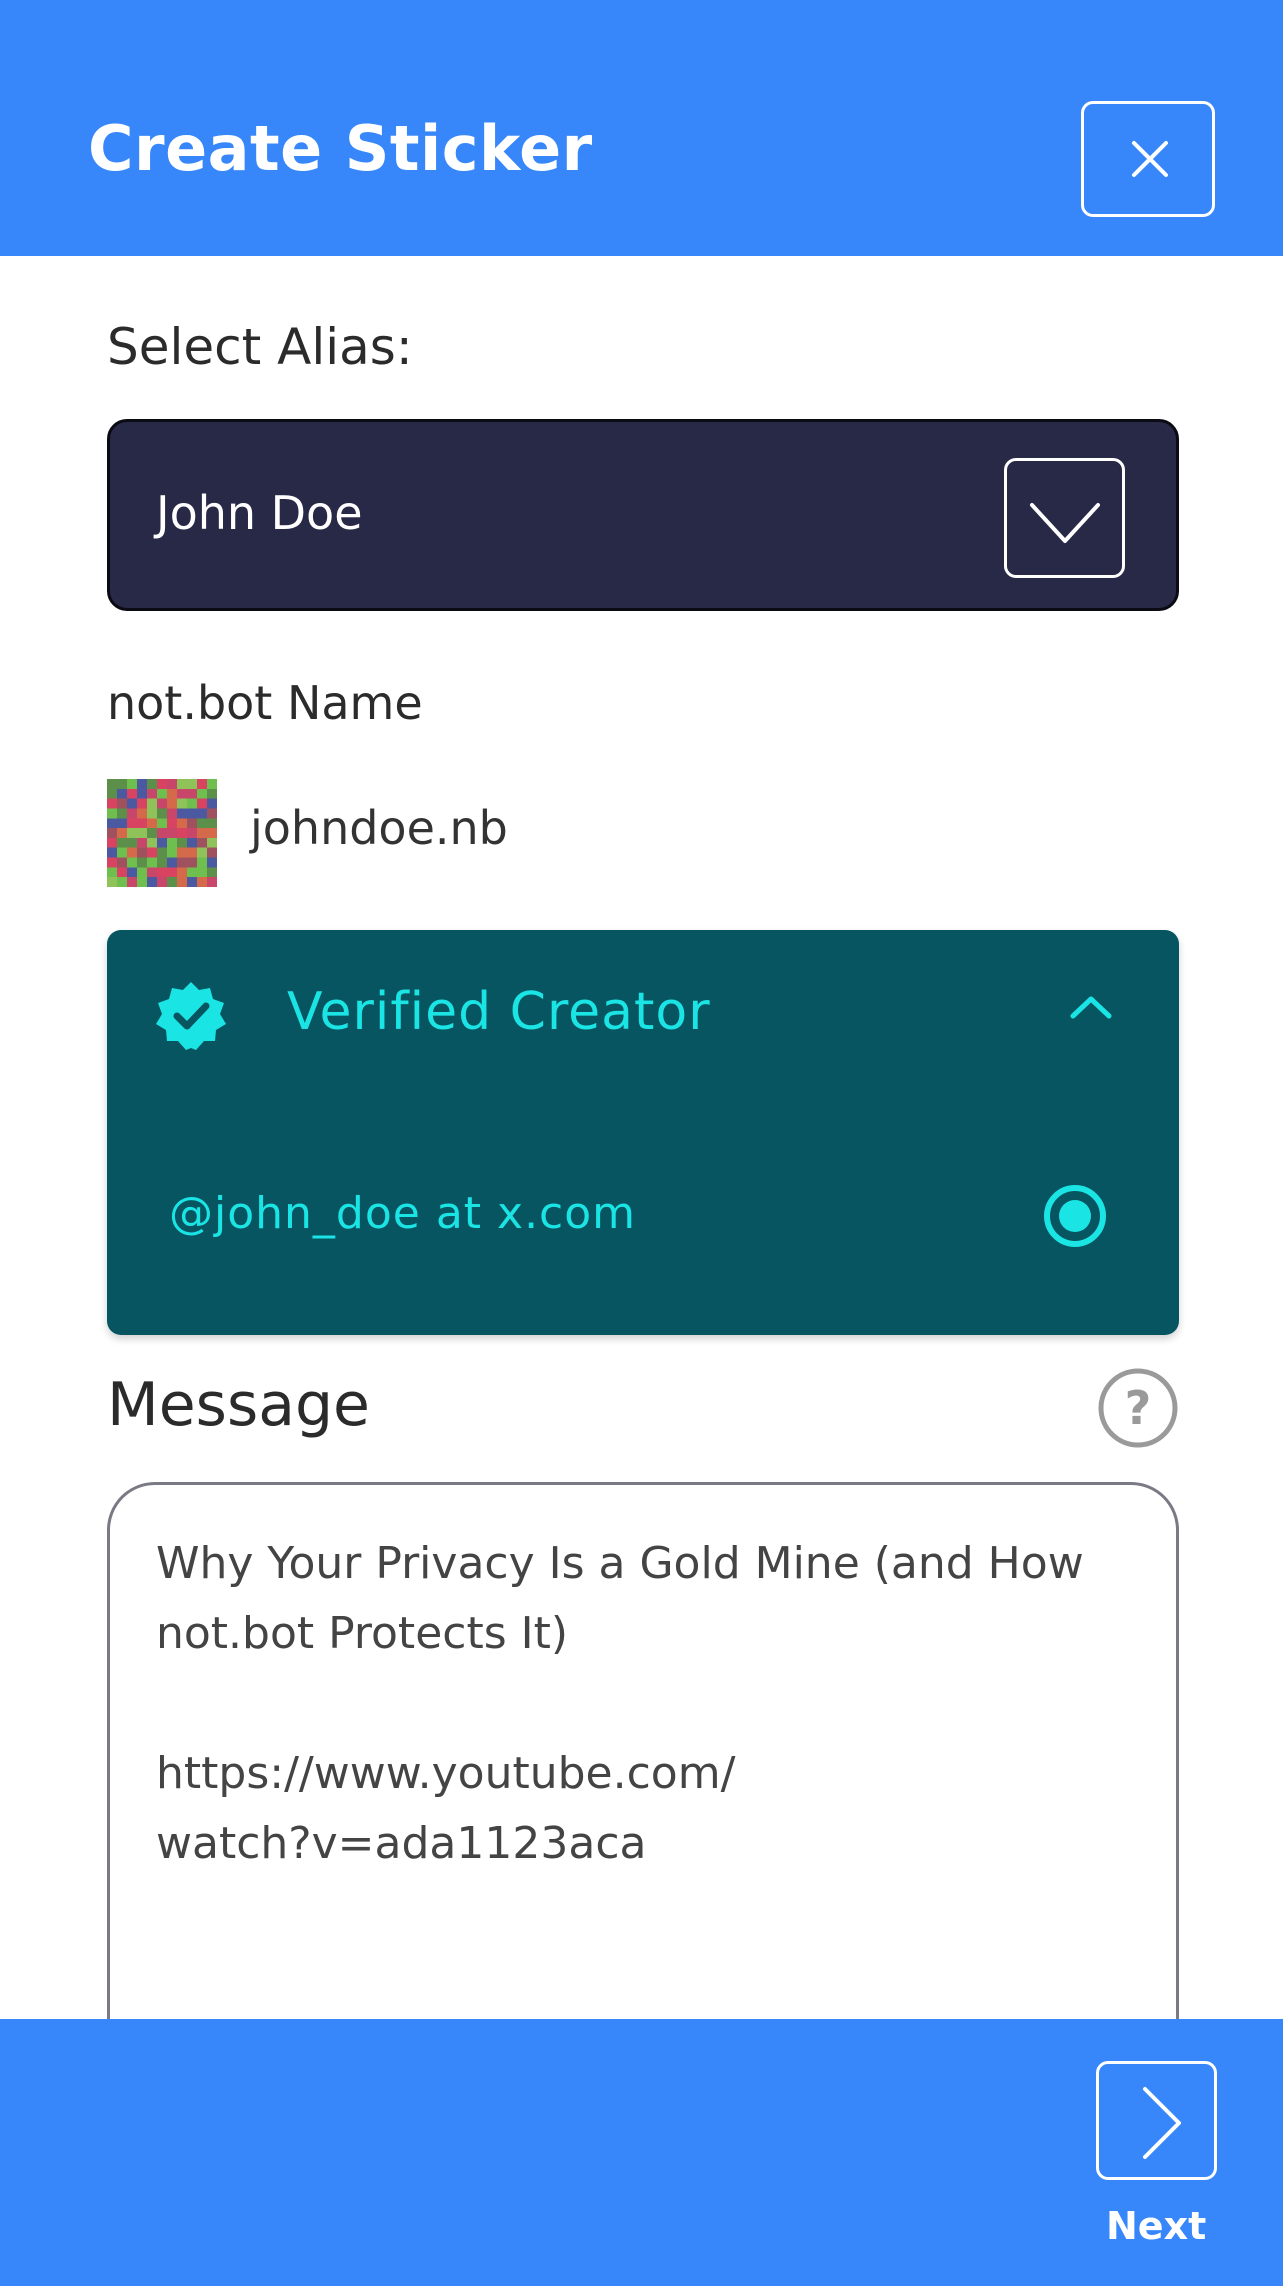 The width and height of the screenshot is (1283, 2286). What do you see at coordinates (499, 1012) in the screenshot?
I see `verified-creator-title: Verified Creator` at bounding box center [499, 1012].